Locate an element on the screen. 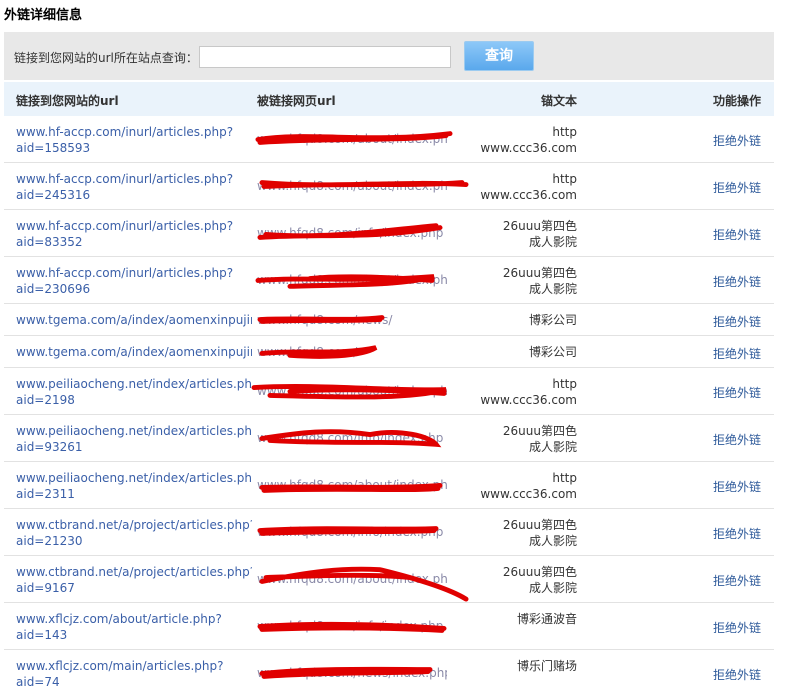  search-bar: 链接到您网站的url所在站点查询： 查询 is located at coordinates (389, 56).